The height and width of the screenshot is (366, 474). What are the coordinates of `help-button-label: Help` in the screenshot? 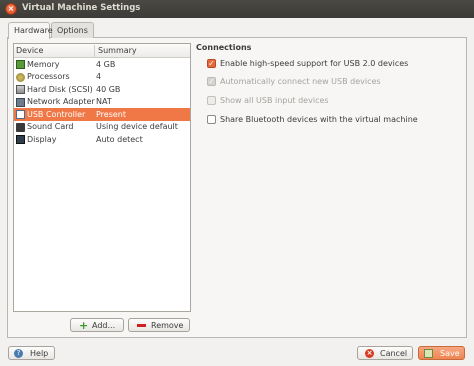 It's located at (39, 353).